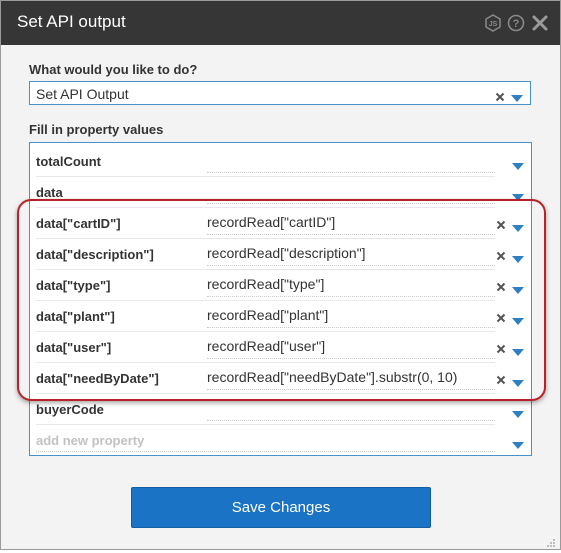 This screenshot has width=561, height=553. What do you see at coordinates (280, 409) in the screenshot?
I see `property-row-buyercode: buyerCode` at bounding box center [280, 409].